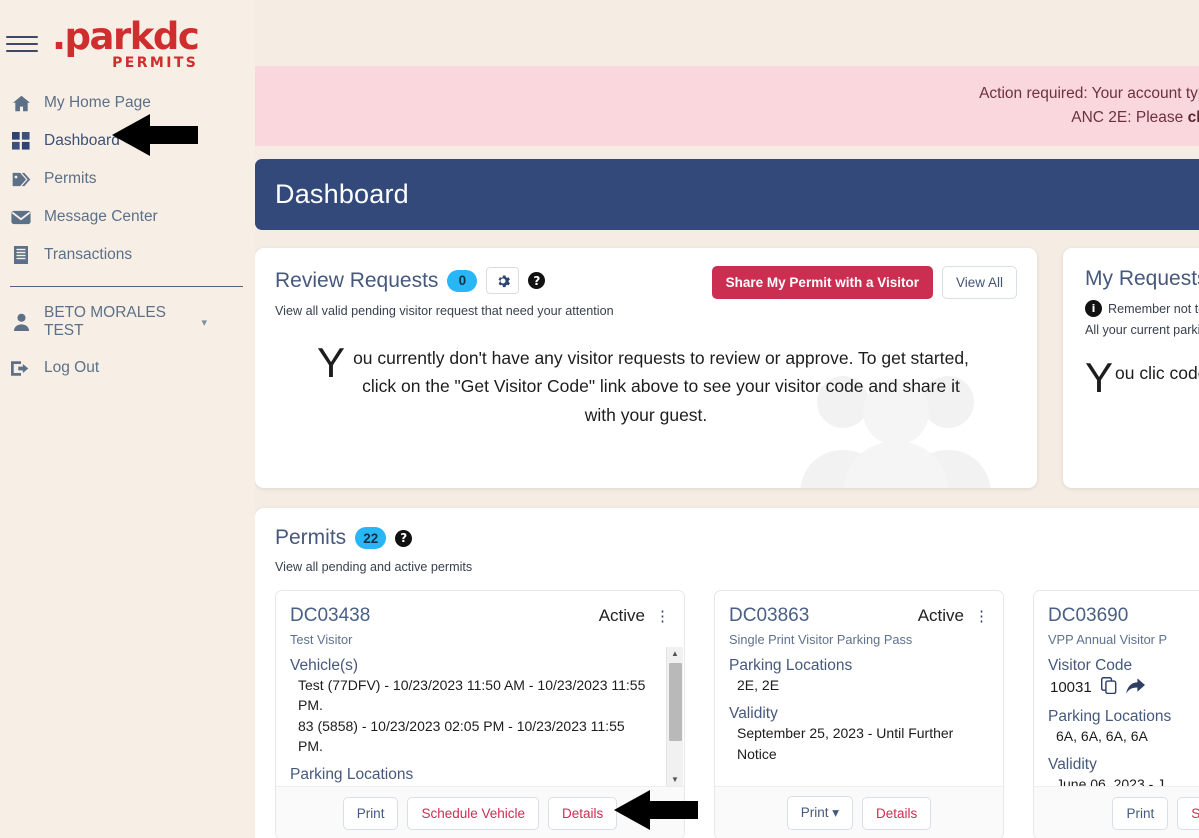 Image resolution: width=1199 pixels, height=838 pixels. I want to click on permits-subtitle: View all pending and active permits, so click(374, 567).